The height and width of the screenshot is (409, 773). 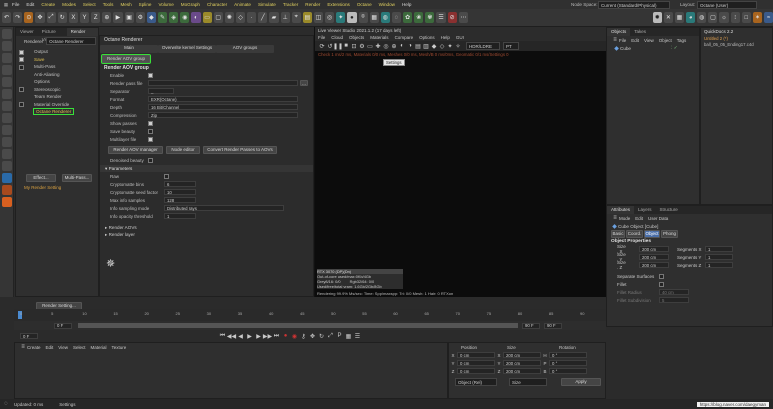 I want to click on pause-render-icon: ❚❚, so click(x=338, y=46).